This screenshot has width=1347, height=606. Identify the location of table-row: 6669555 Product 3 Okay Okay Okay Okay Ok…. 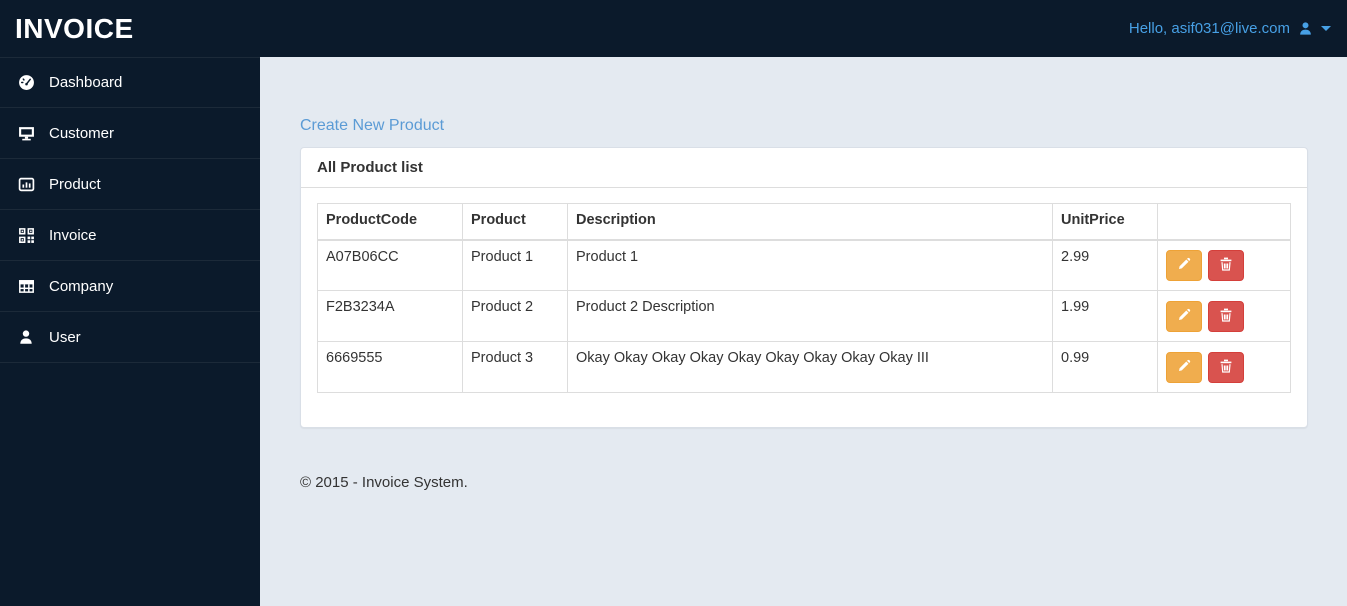
(804, 367).